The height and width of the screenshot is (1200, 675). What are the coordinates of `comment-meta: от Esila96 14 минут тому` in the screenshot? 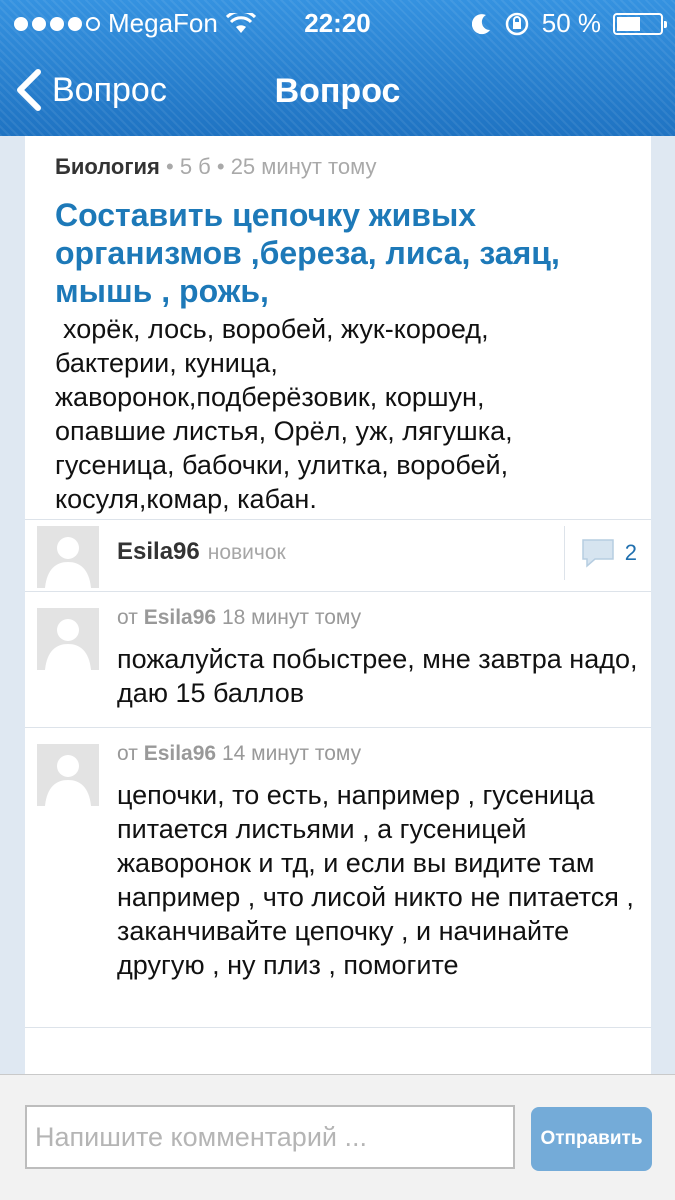 It's located at (239, 754).